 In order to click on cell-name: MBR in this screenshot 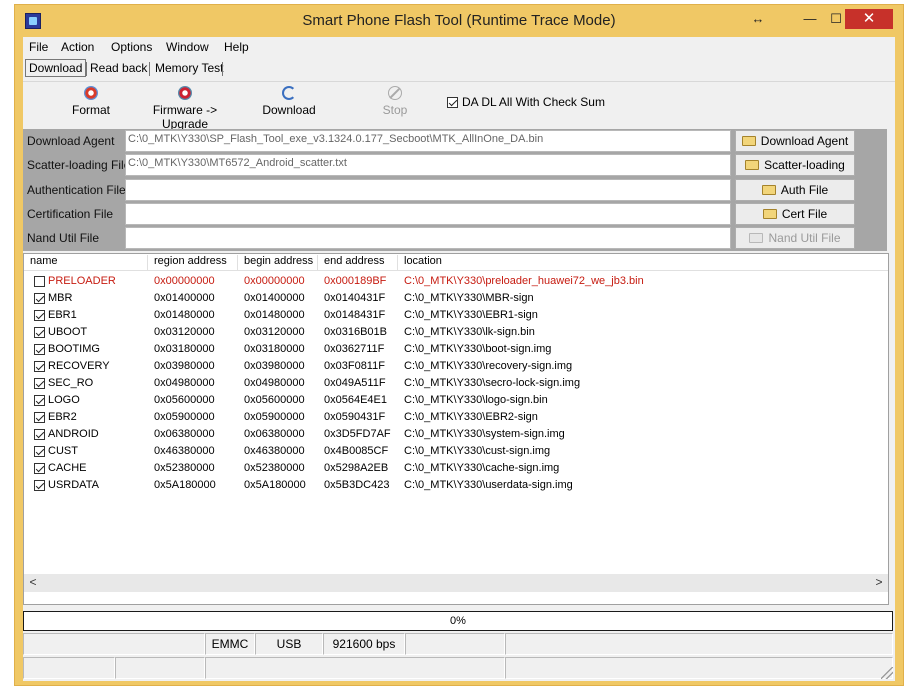, I will do `click(60, 298)`.